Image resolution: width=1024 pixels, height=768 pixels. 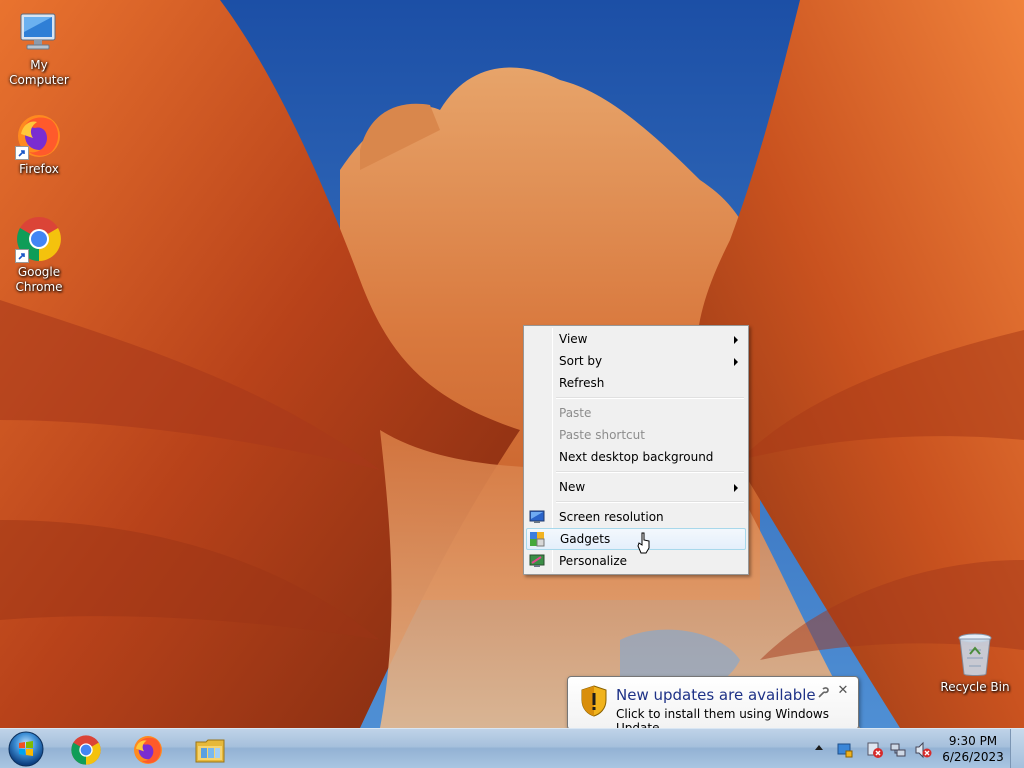 What do you see at coordinates (512, 748) in the screenshot?
I see `taskbar: 9:30 PM 6/26/2023` at bounding box center [512, 748].